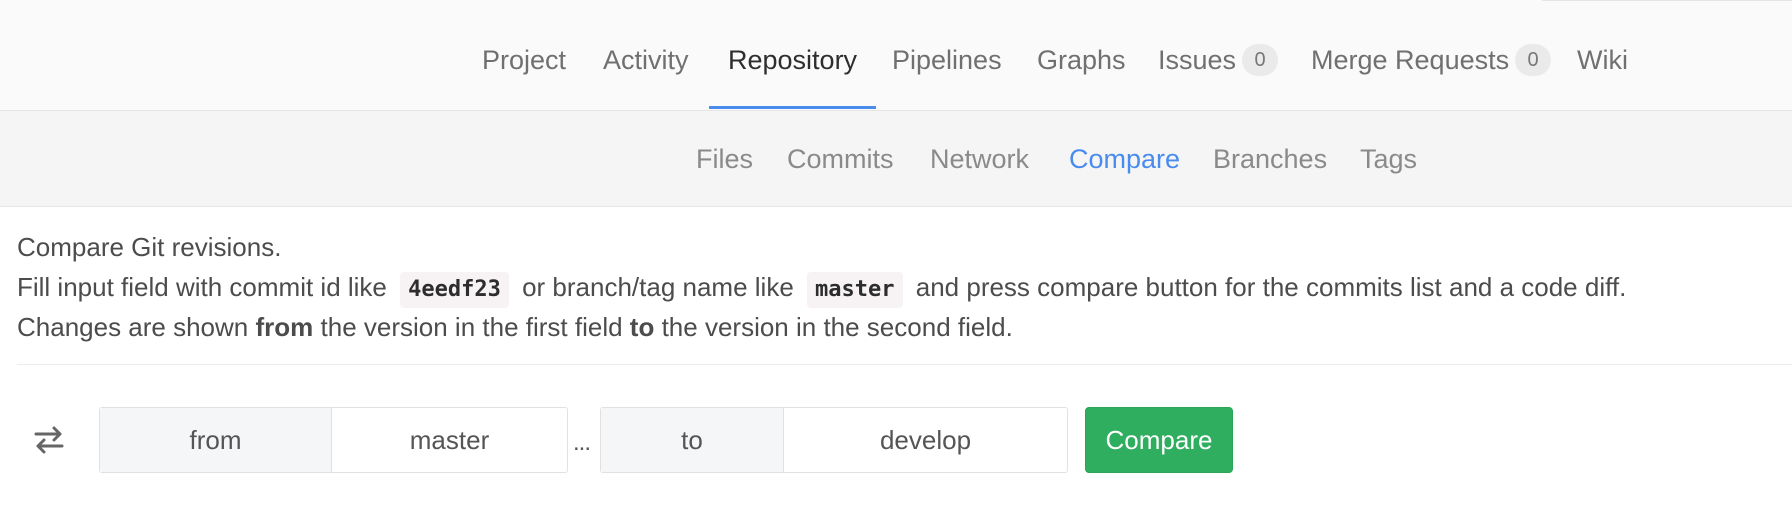  Describe the element at coordinates (1260, 60) in the screenshot. I see `issues-count-badge: 0` at that location.